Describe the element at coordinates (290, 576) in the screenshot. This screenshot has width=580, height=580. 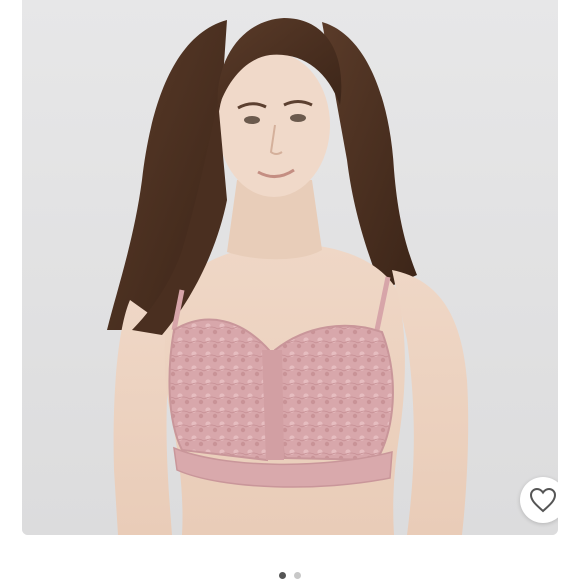
I see `photo-pager` at that location.